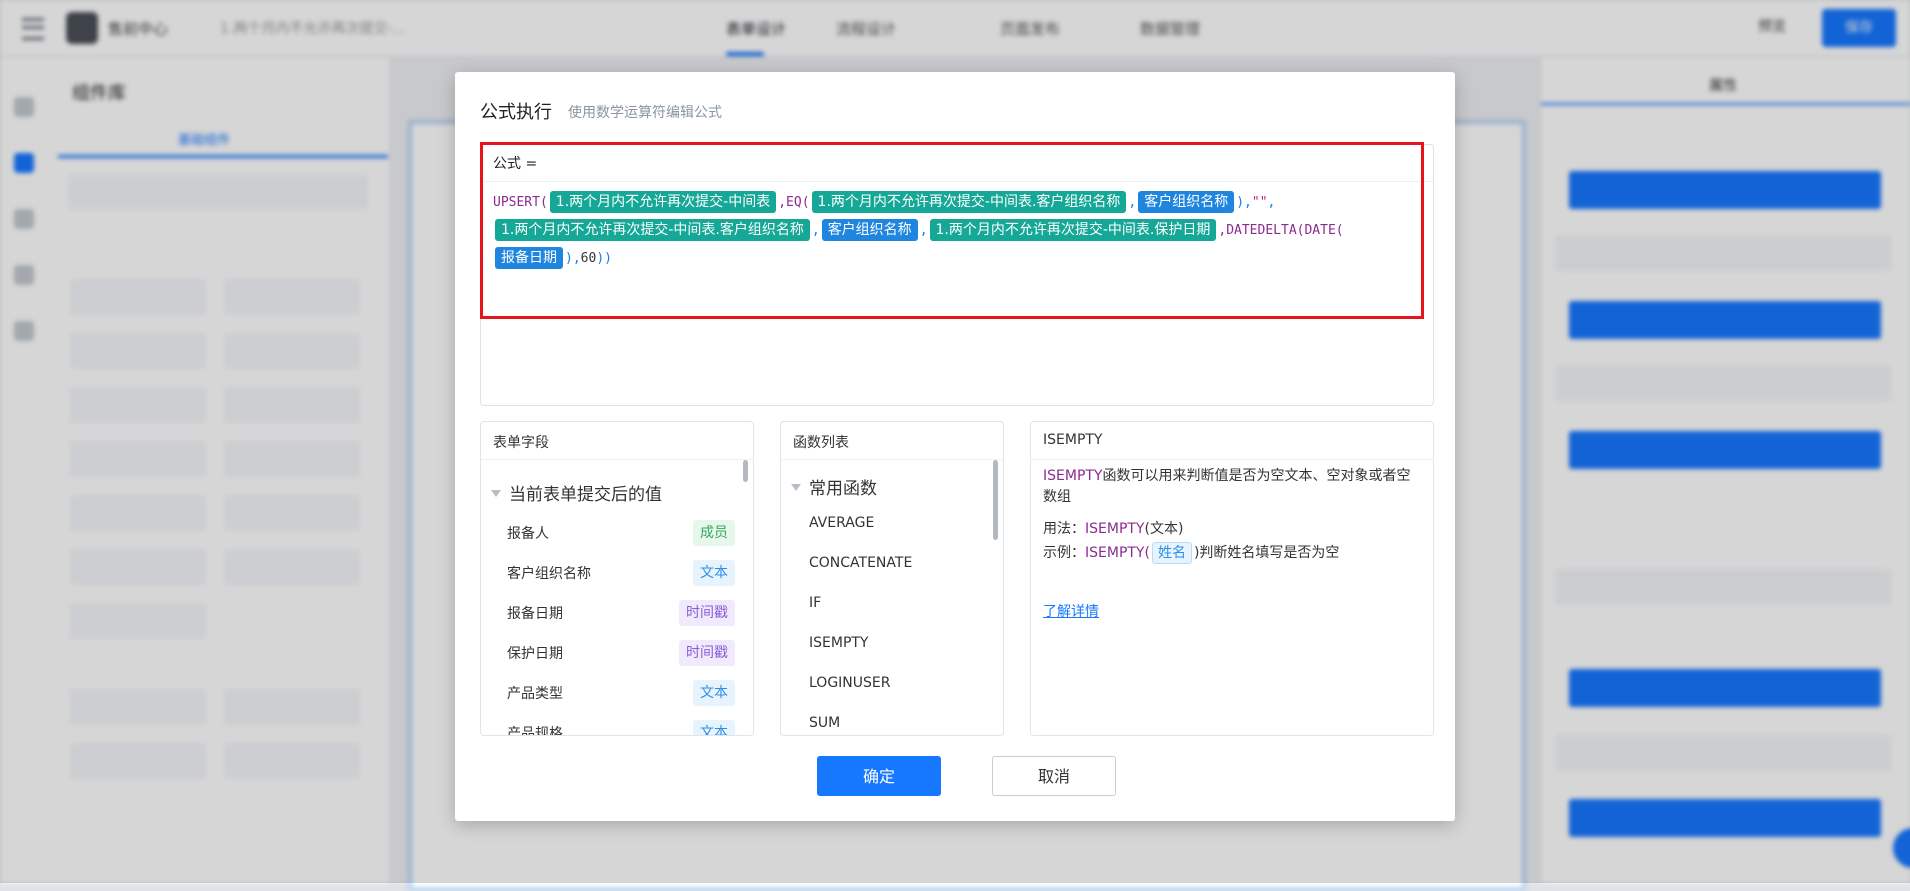 This screenshot has width=1910, height=891. I want to click on field-type-badge: 成员, so click(714, 533).